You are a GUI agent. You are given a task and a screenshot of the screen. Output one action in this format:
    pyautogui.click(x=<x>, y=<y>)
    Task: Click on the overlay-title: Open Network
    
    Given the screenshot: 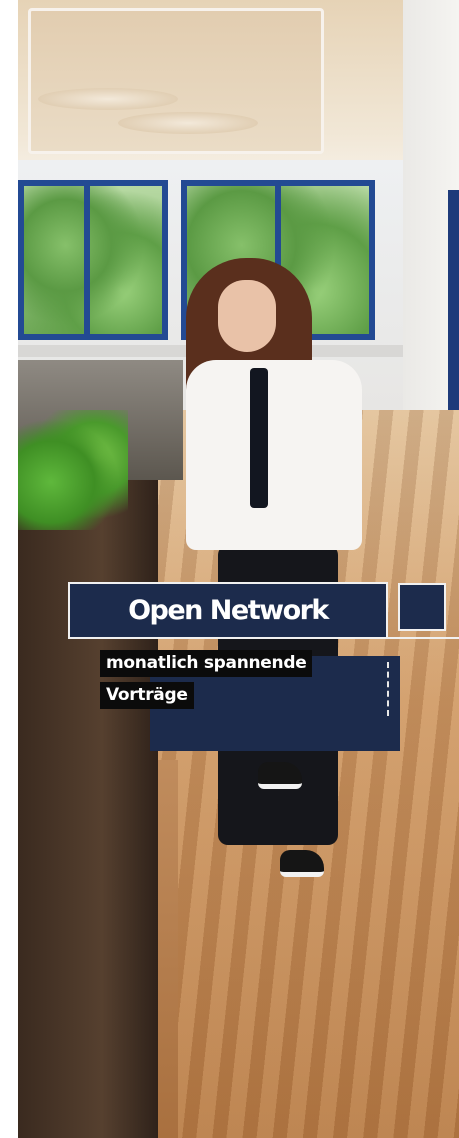 What is the action you would take?
    pyautogui.click(x=228, y=610)
    